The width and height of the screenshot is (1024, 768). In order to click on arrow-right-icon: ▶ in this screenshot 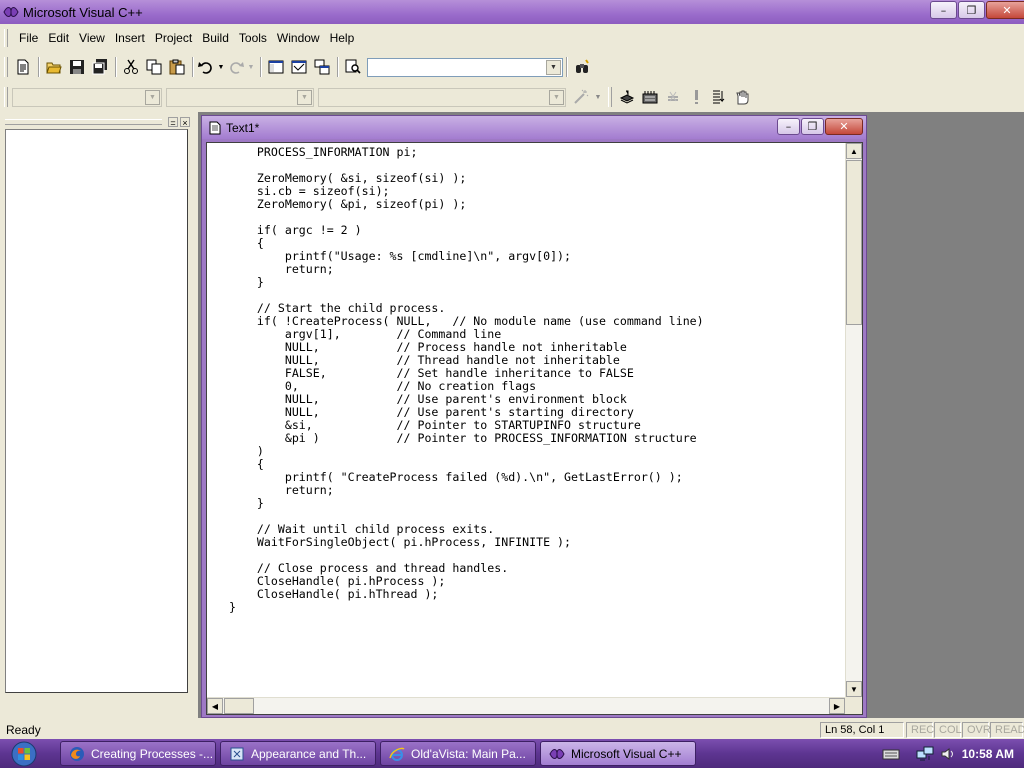, I will do `click(837, 706)`.